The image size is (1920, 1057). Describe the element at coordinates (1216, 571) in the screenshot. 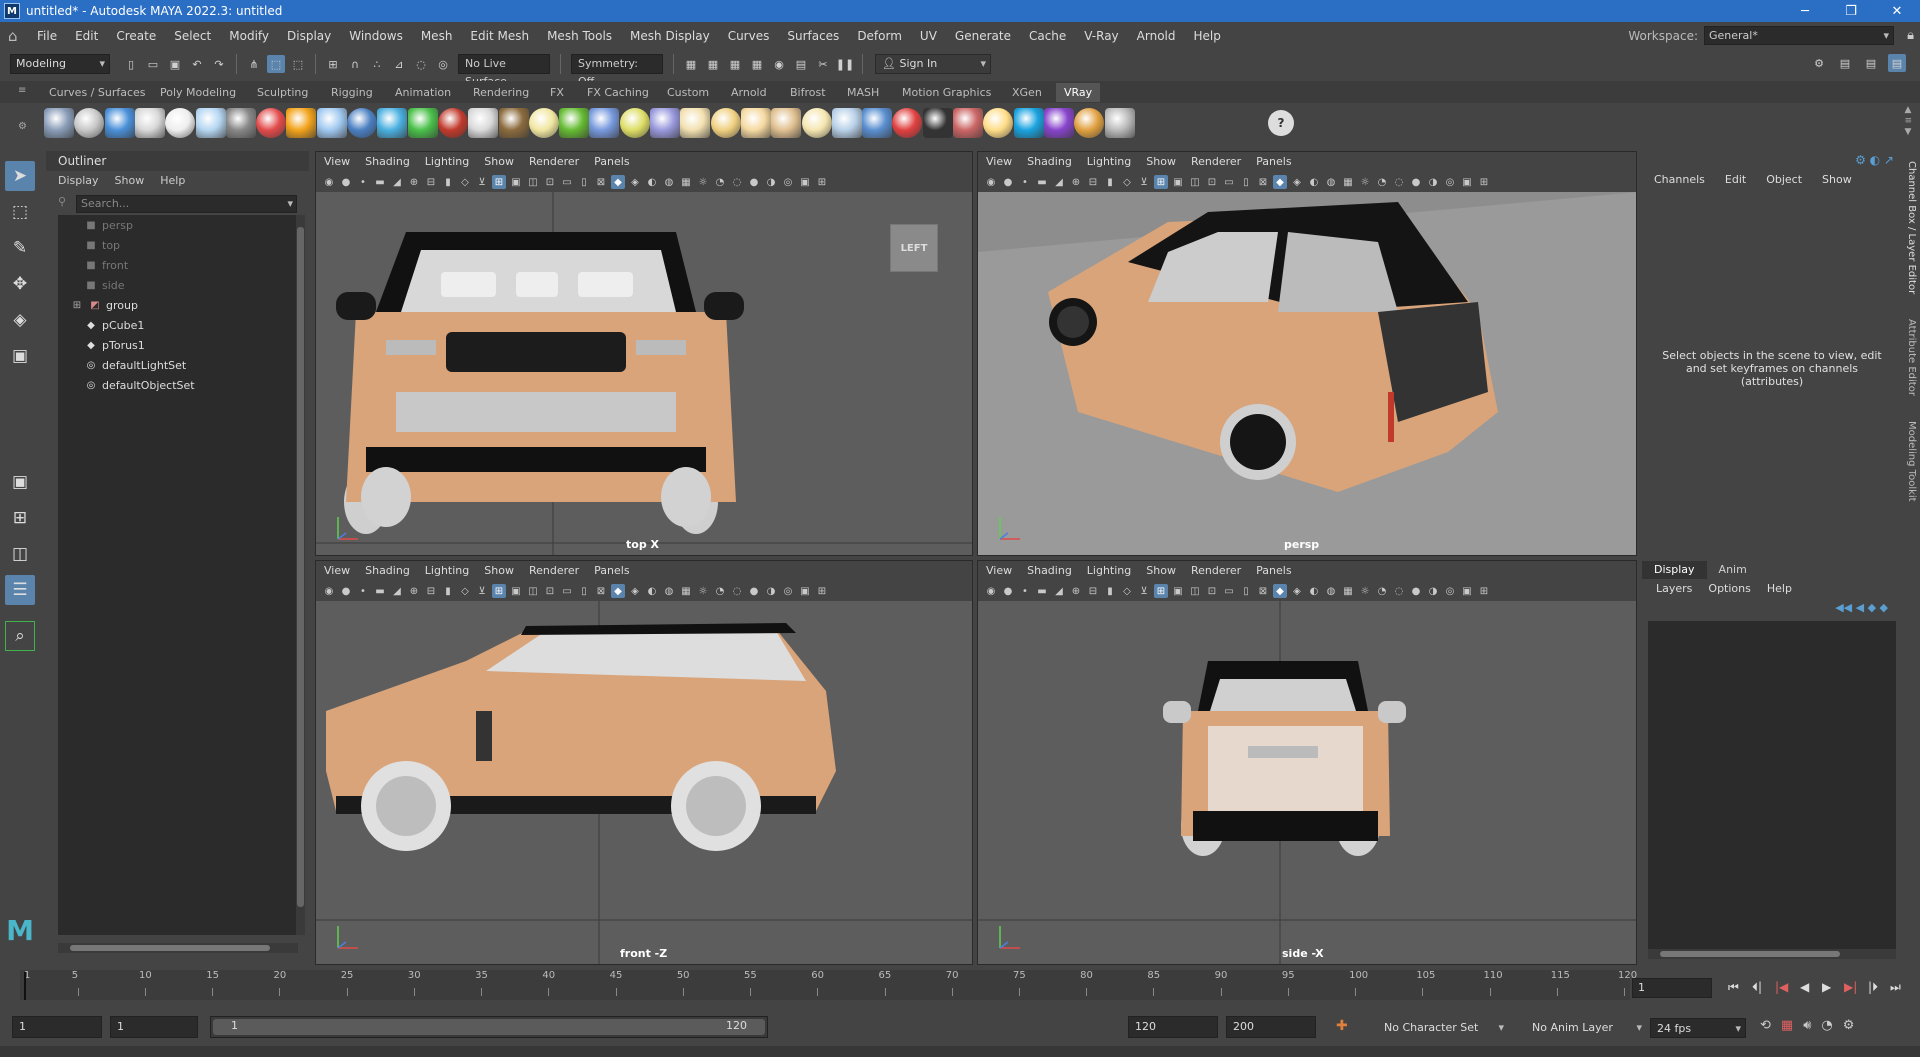

I see `viewport-menu-renderer: Renderer` at that location.